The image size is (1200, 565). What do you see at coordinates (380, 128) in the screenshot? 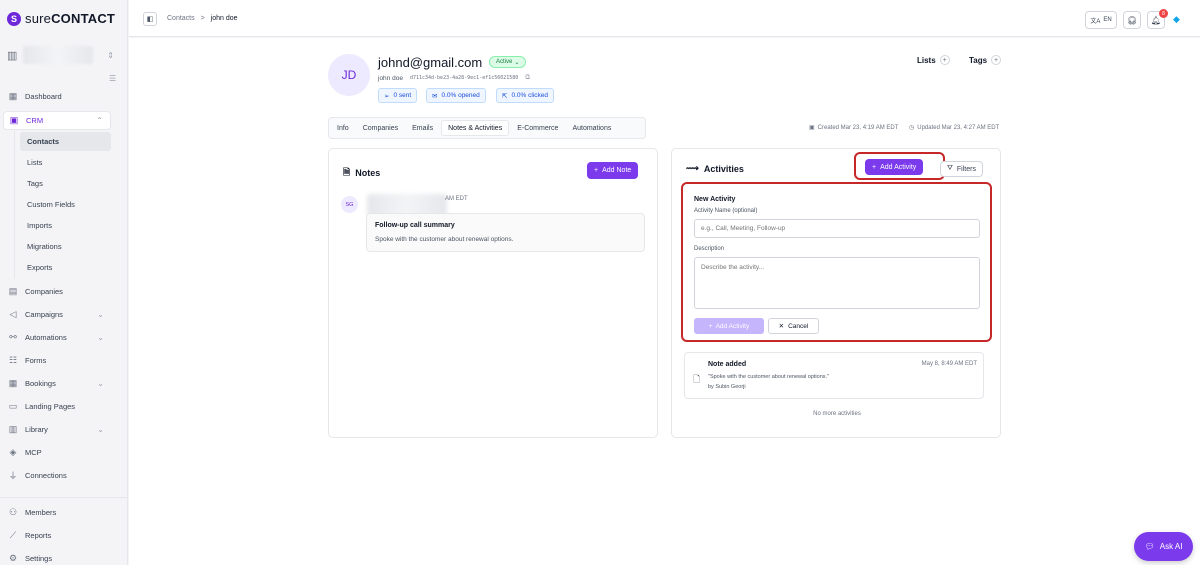
I see `tab-companies: Companies` at bounding box center [380, 128].